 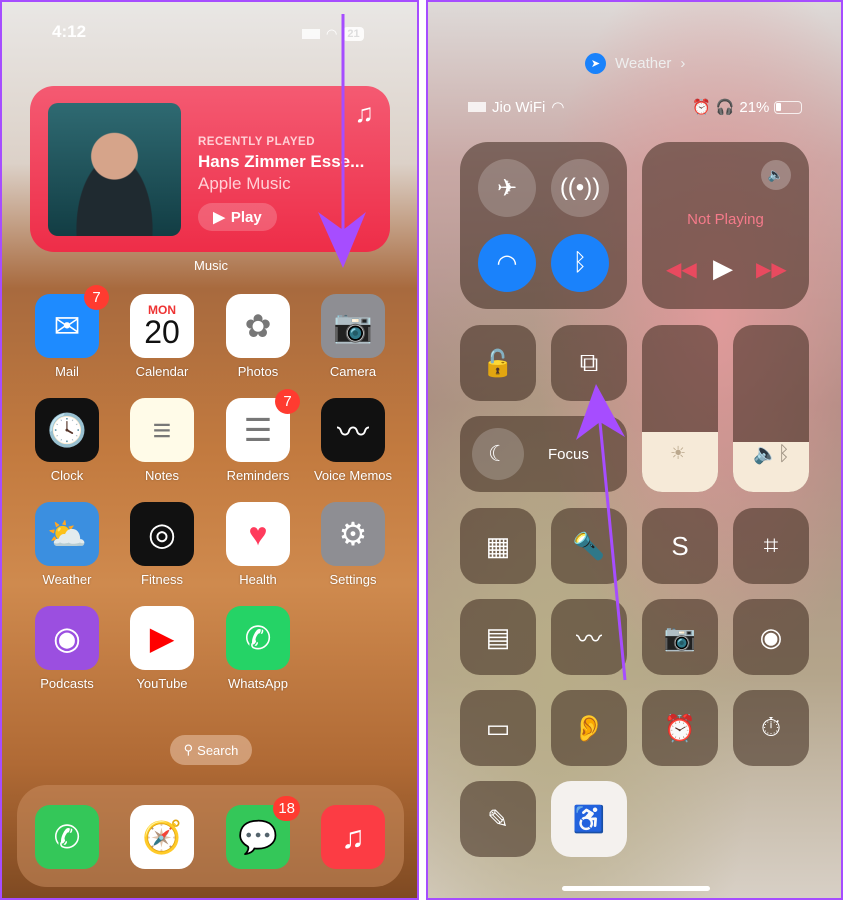 I want to click on tap-arrow-line, so click(x=612, y=546).